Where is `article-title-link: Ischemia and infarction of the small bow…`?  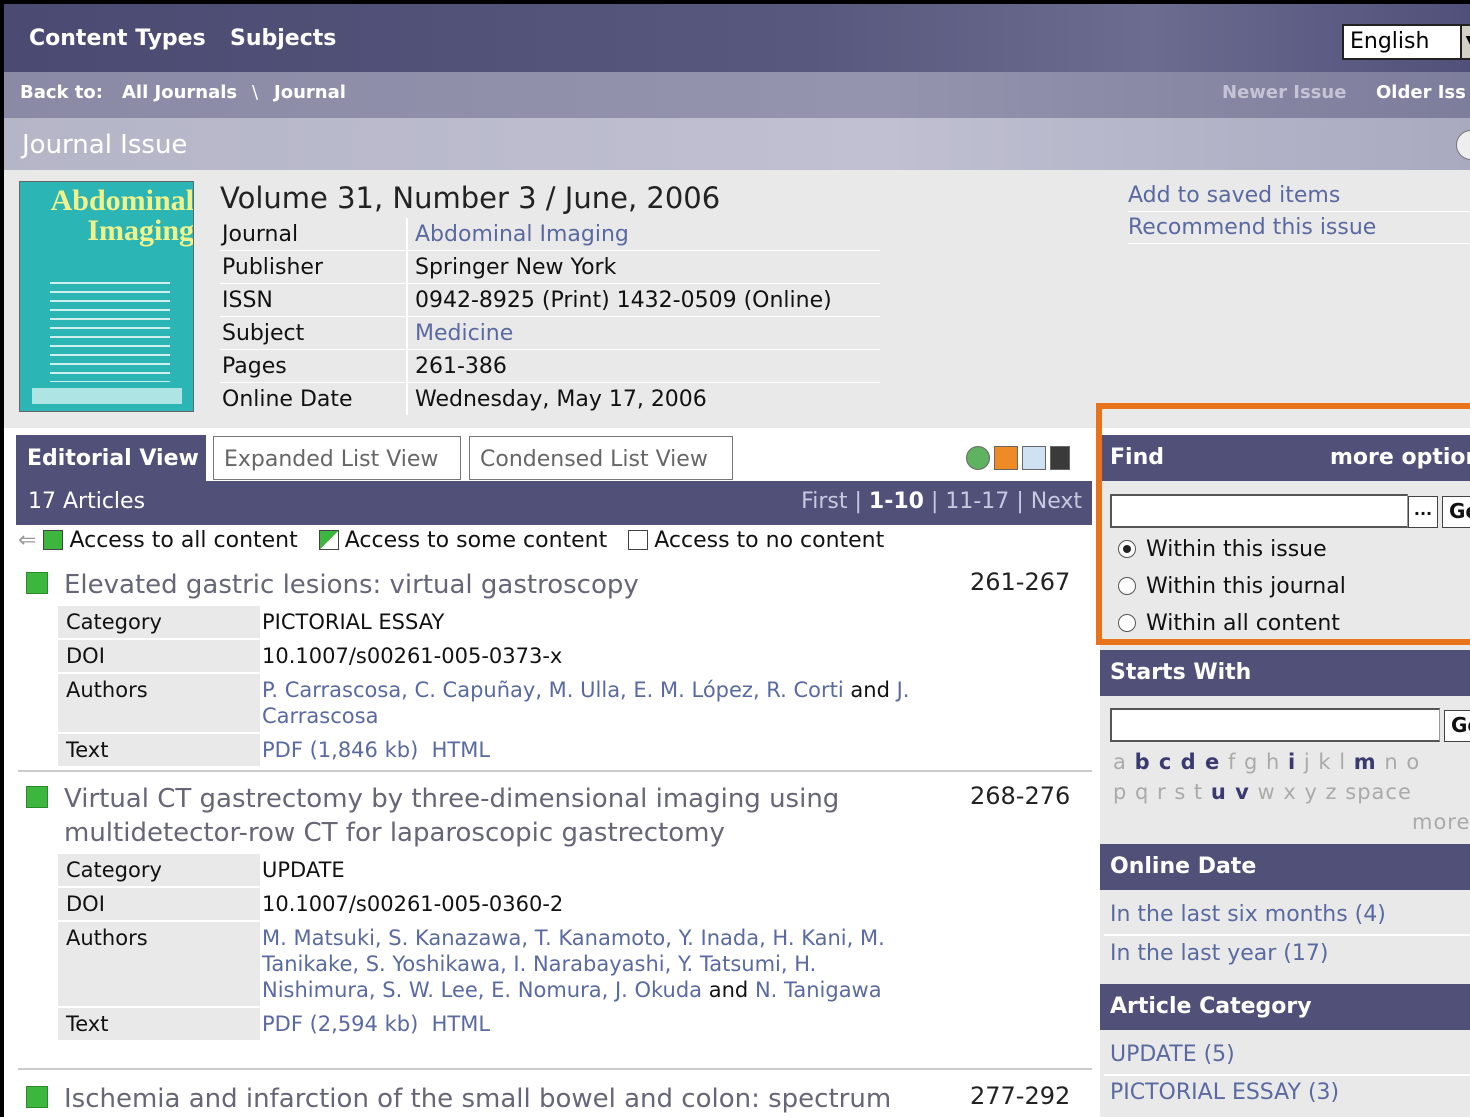 article-title-link: Ischemia and infarction of the small bow… is located at coordinates (514, 1099).